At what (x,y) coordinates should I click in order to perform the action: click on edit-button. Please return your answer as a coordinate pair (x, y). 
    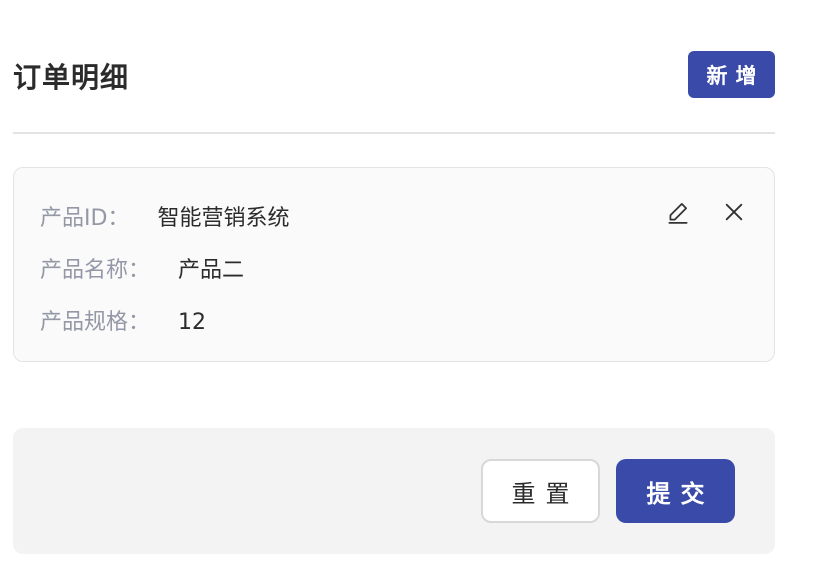
    Looking at the image, I should click on (678, 212).